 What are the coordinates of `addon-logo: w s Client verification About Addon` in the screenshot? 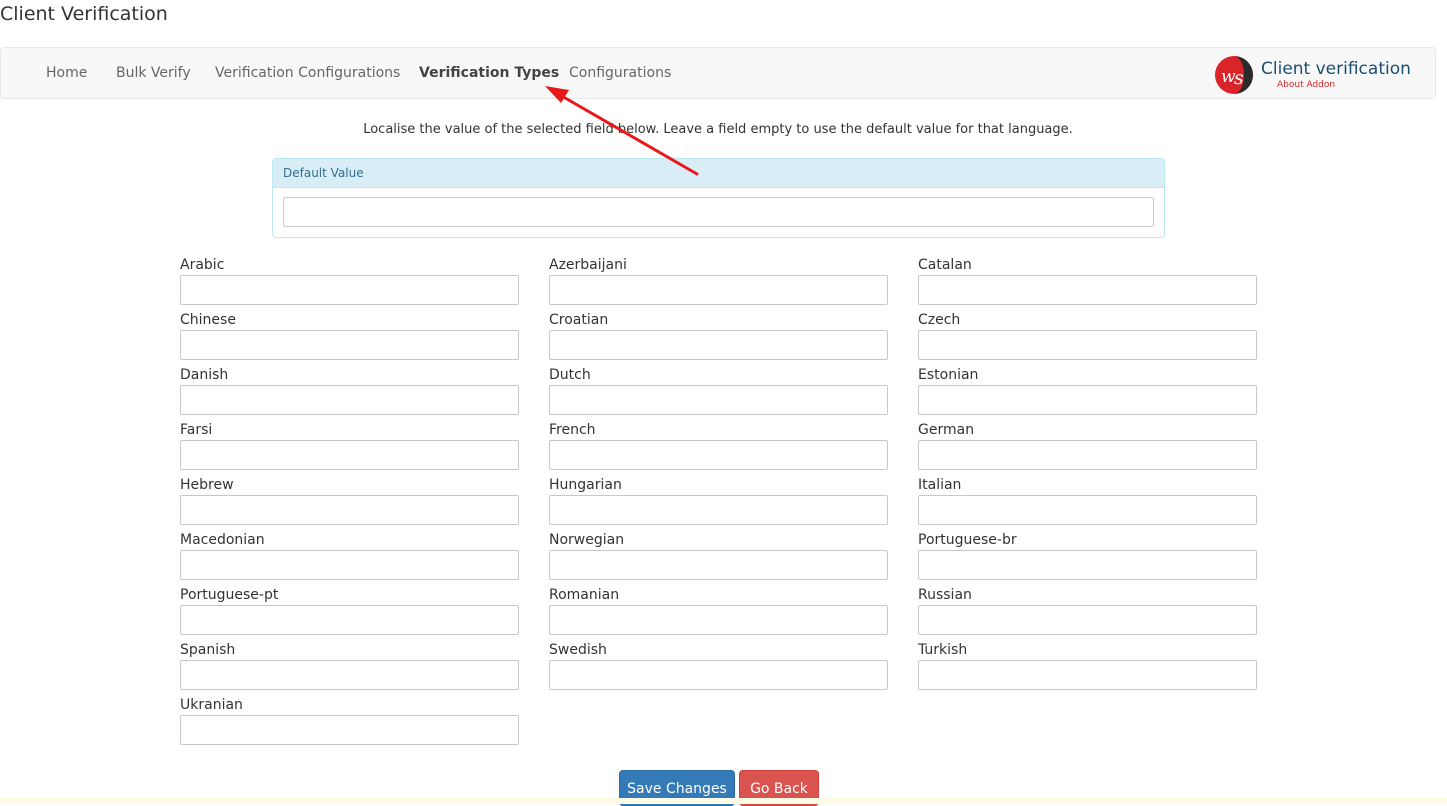 It's located at (1319, 74).